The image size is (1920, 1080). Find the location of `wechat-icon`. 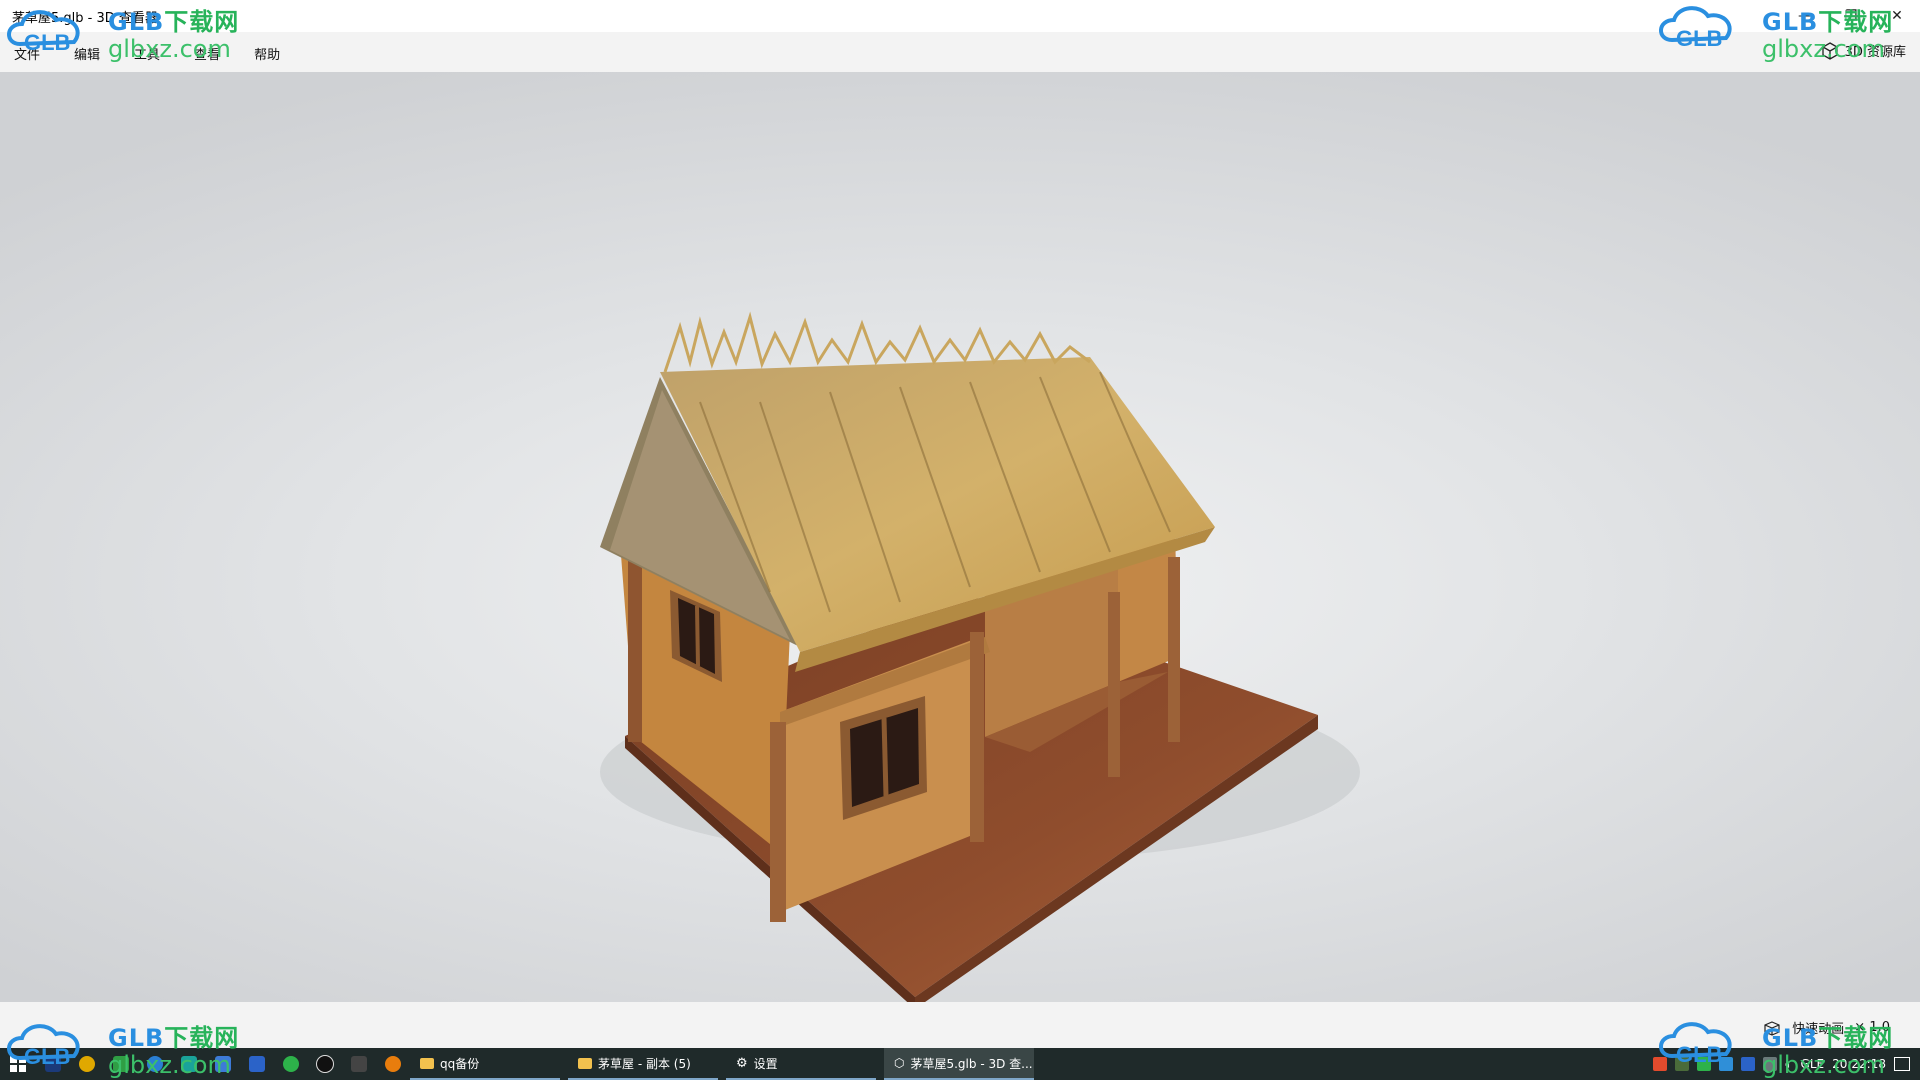

wechat-icon is located at coordinates (291, 1064).